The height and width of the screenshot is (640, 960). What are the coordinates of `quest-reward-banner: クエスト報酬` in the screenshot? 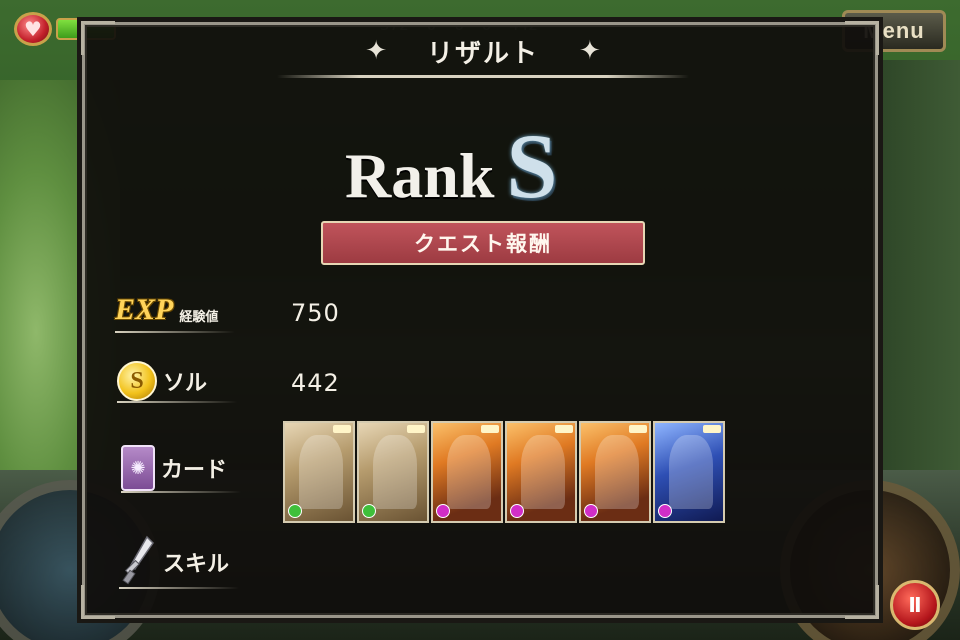 It's located at (483, 243).